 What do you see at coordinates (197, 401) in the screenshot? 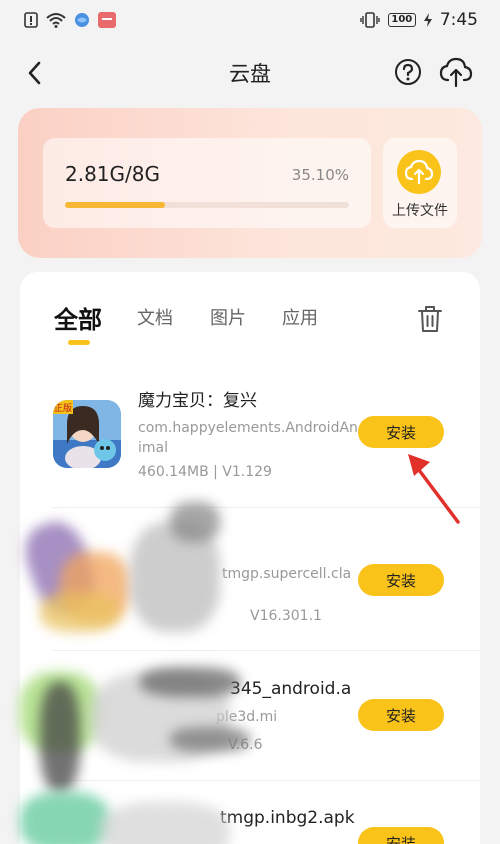
I see `app-name: 魔力宝贝：复兴` at bounding box center [197, 401].